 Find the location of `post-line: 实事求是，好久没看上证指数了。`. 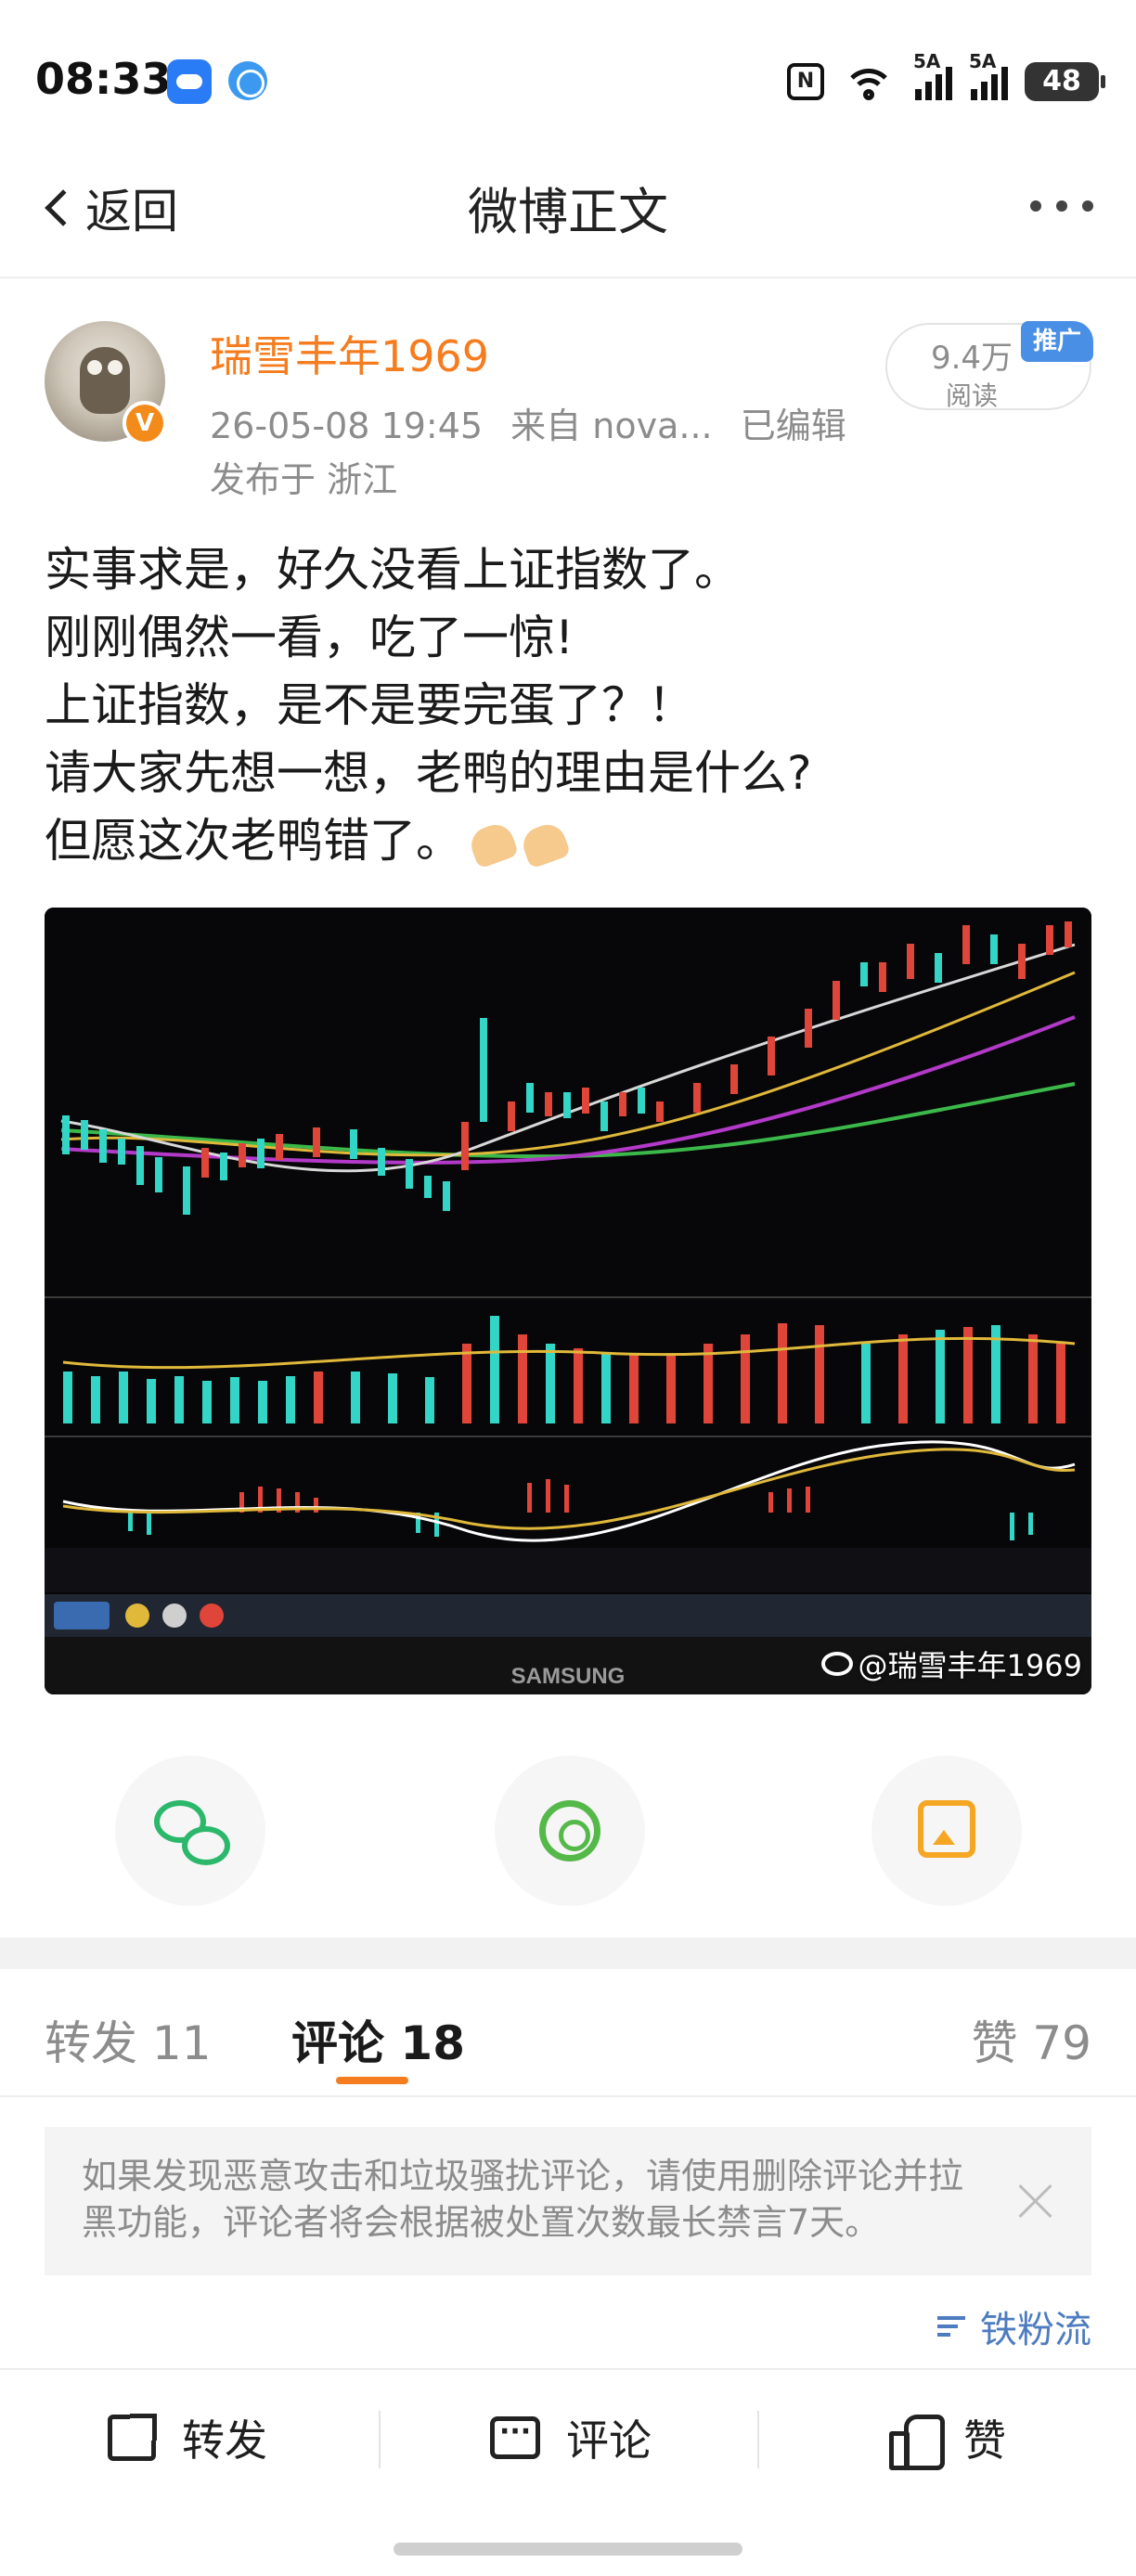

post-line: 实事求是，好久没看上证指数了。 is located at coordinates (393, 570).